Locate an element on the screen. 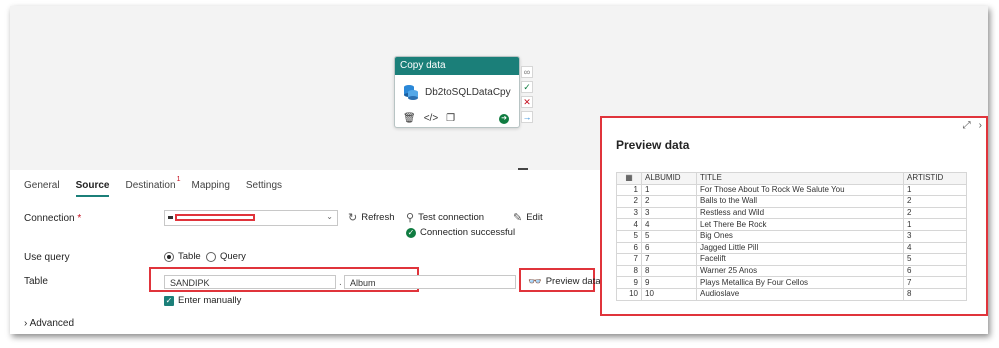 The image size is (999, 348). tab-label: General is located at coordinates (42, 185).